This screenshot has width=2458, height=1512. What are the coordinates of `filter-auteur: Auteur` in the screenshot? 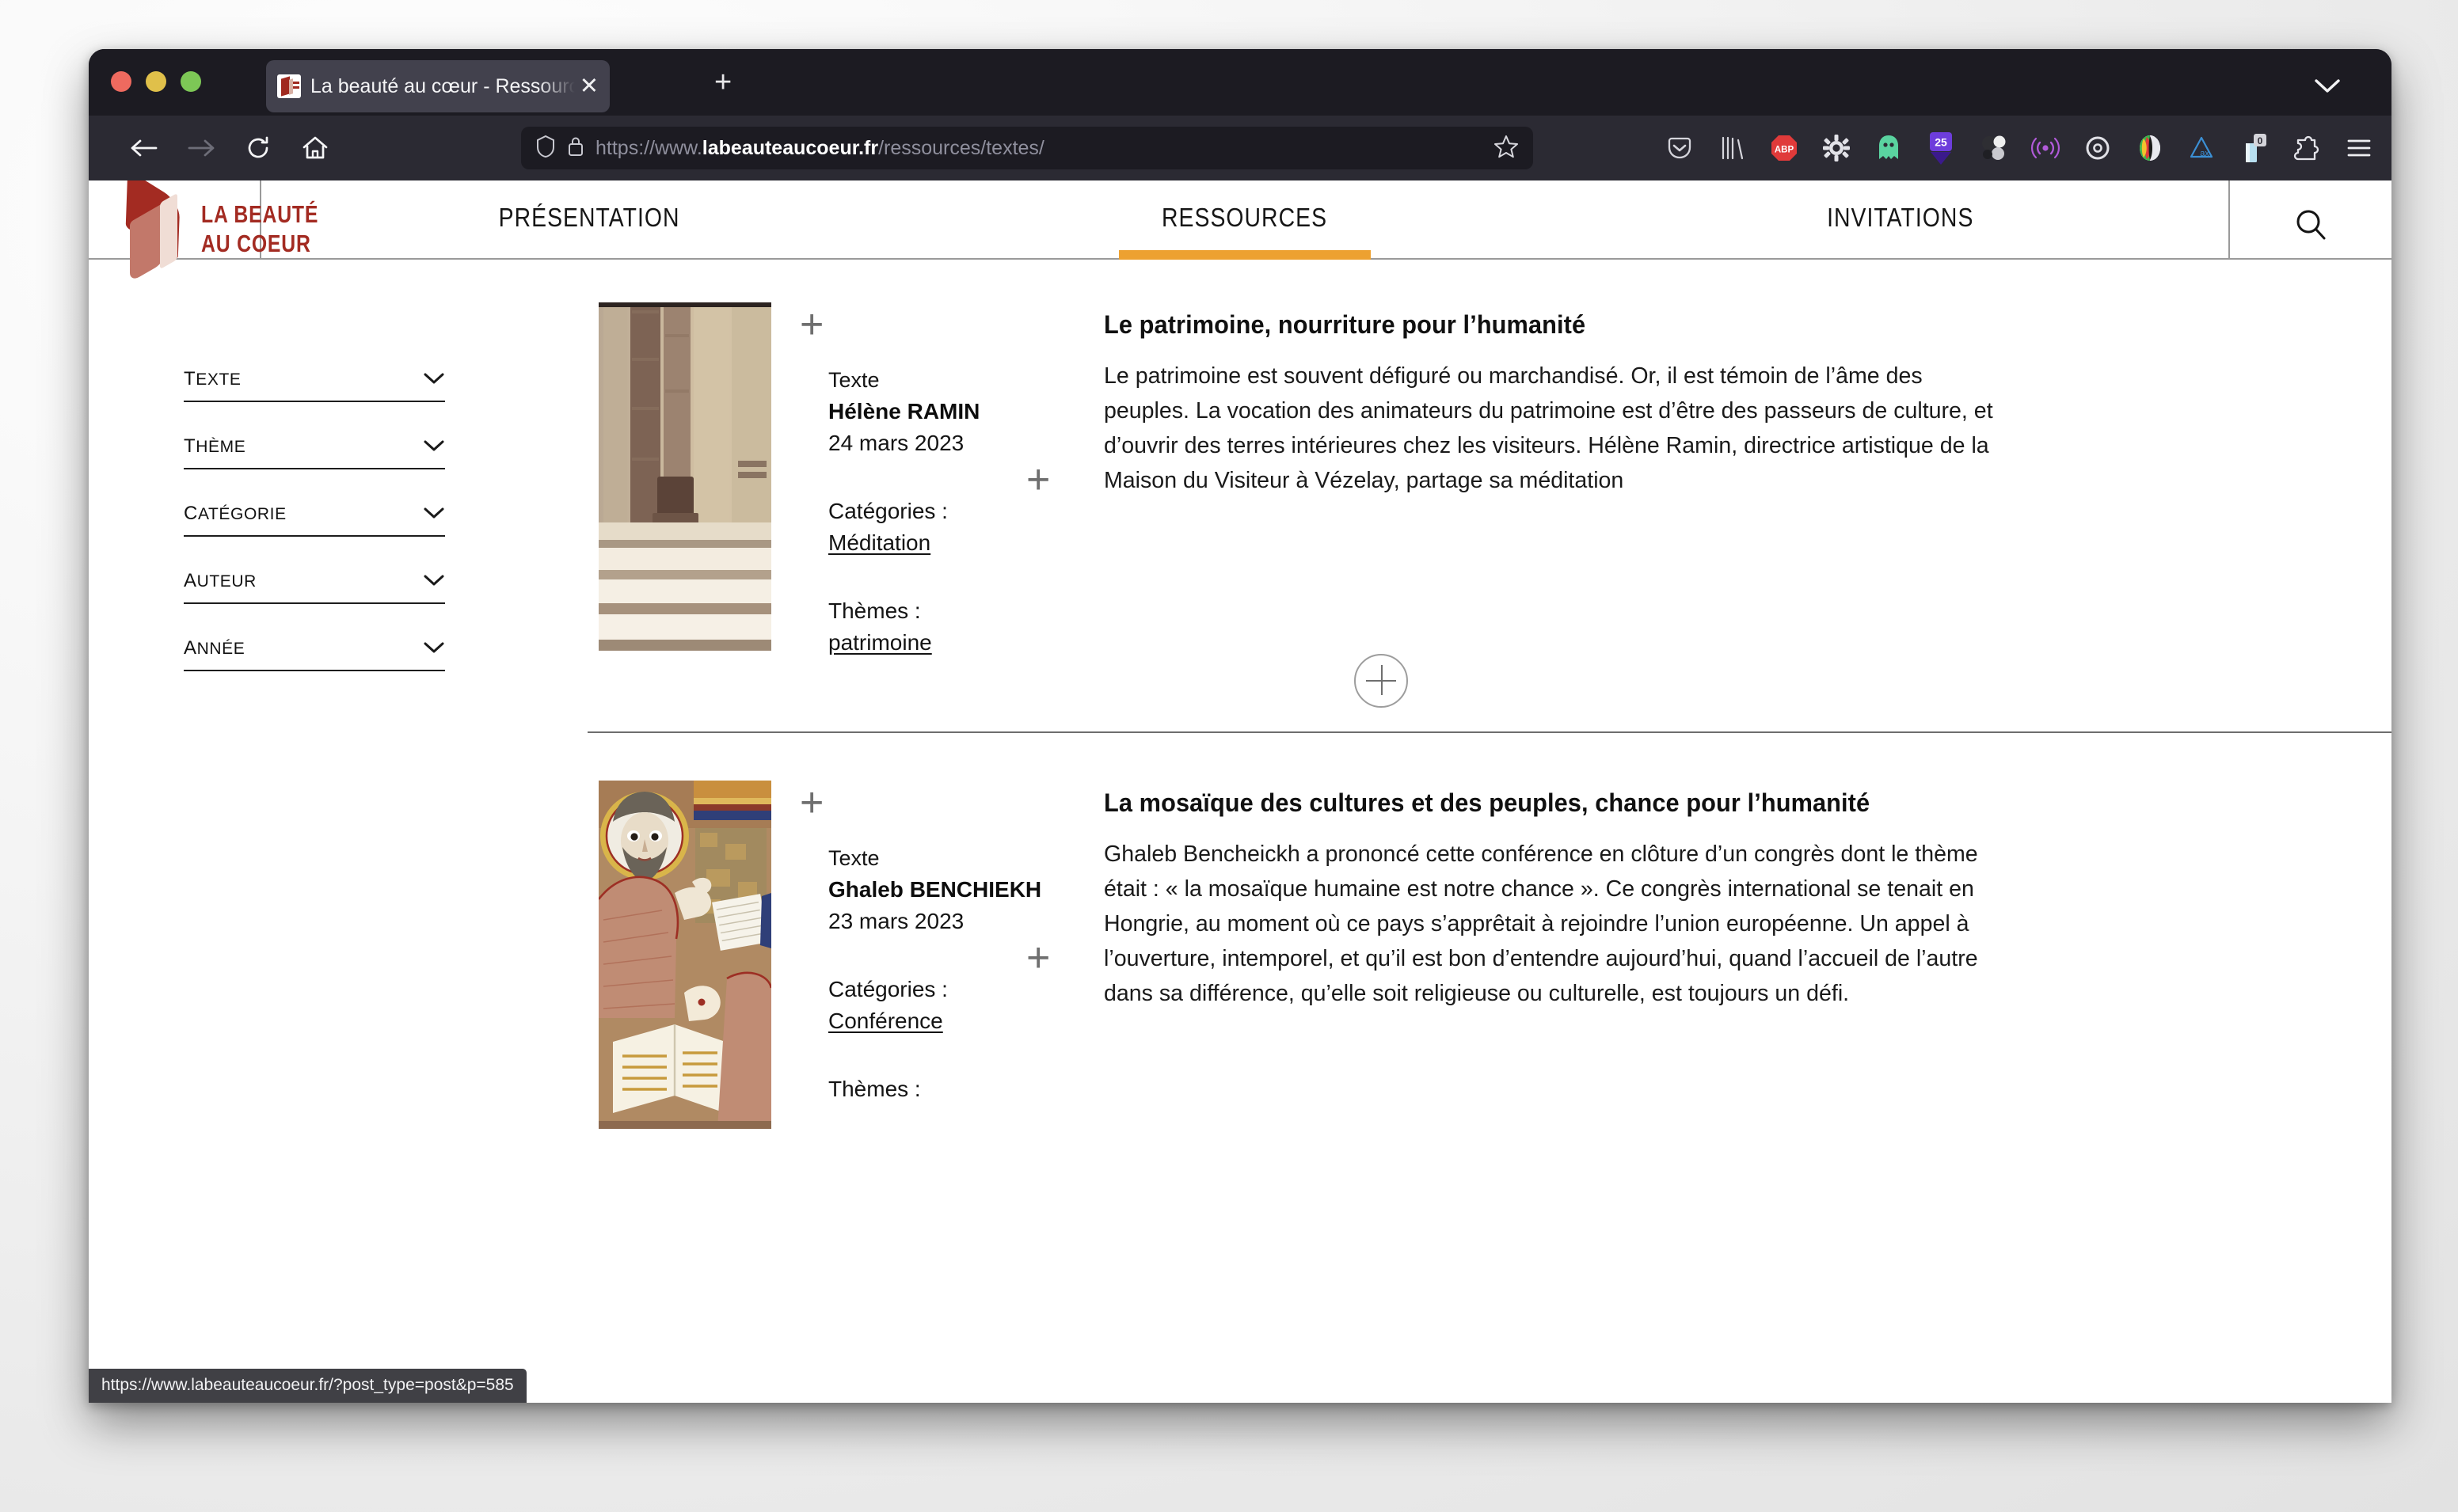 It's located at (314, 584).